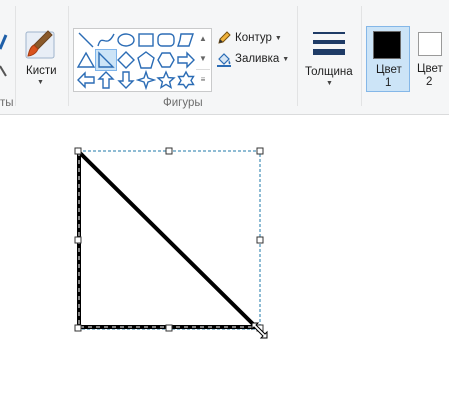 The height and width of the screenshot is (406, 449). I want to click on pencil-outline-icon, so click(224, 37).